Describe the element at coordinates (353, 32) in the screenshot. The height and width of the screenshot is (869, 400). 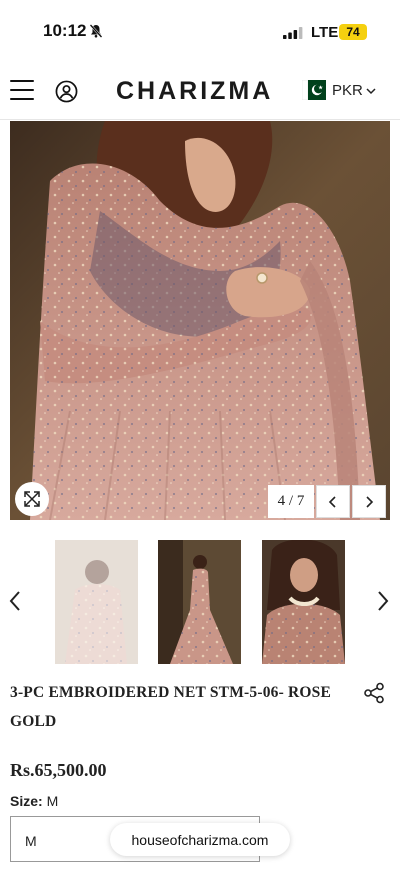
I see `battery-indicator: 74` at that location.